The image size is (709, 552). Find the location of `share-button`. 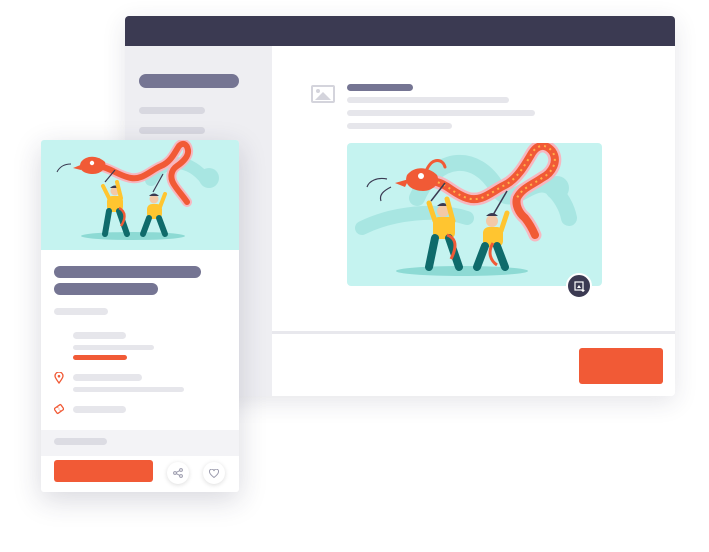

share-button is located at coordinates (178, 473).